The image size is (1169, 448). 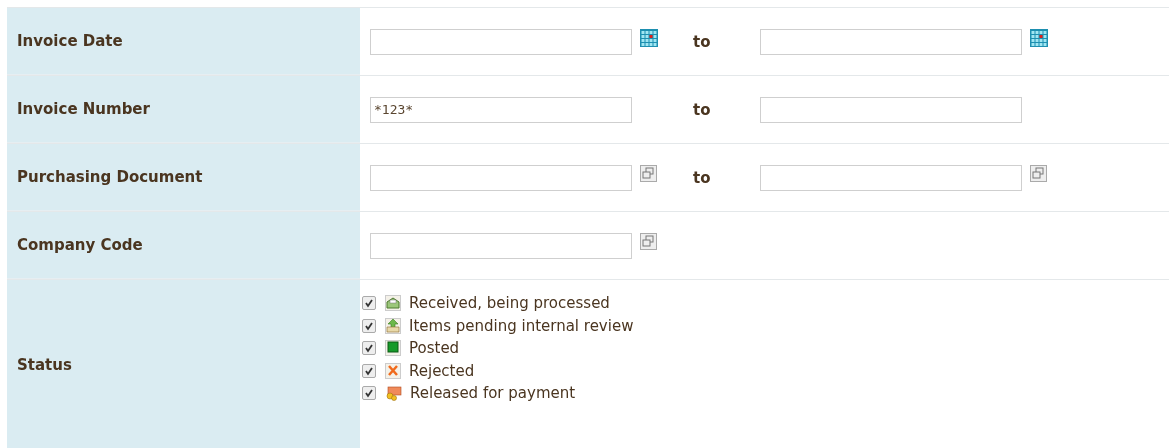 What do you see at coordinates (110, 177) in the screenshot?
I see `field-label: Purchasing Document` at bounding box center [110, 177].